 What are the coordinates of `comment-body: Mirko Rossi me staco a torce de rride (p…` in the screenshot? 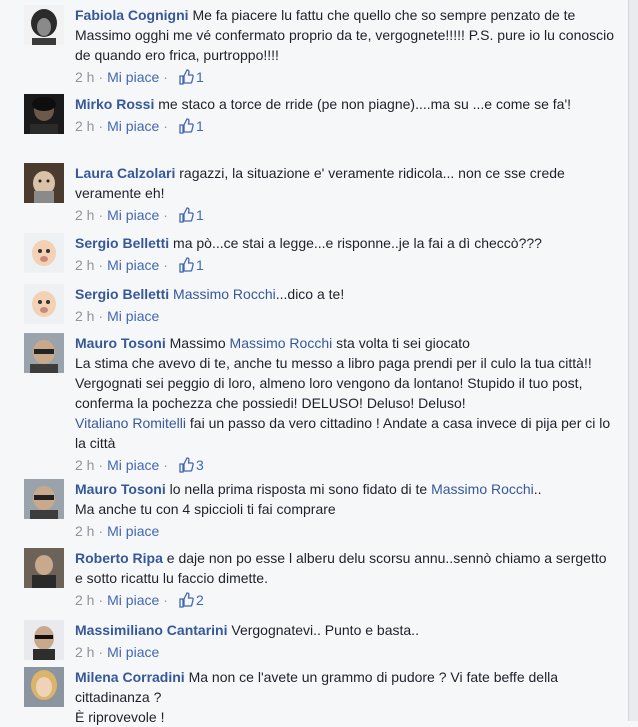 It's located at (345, 115).